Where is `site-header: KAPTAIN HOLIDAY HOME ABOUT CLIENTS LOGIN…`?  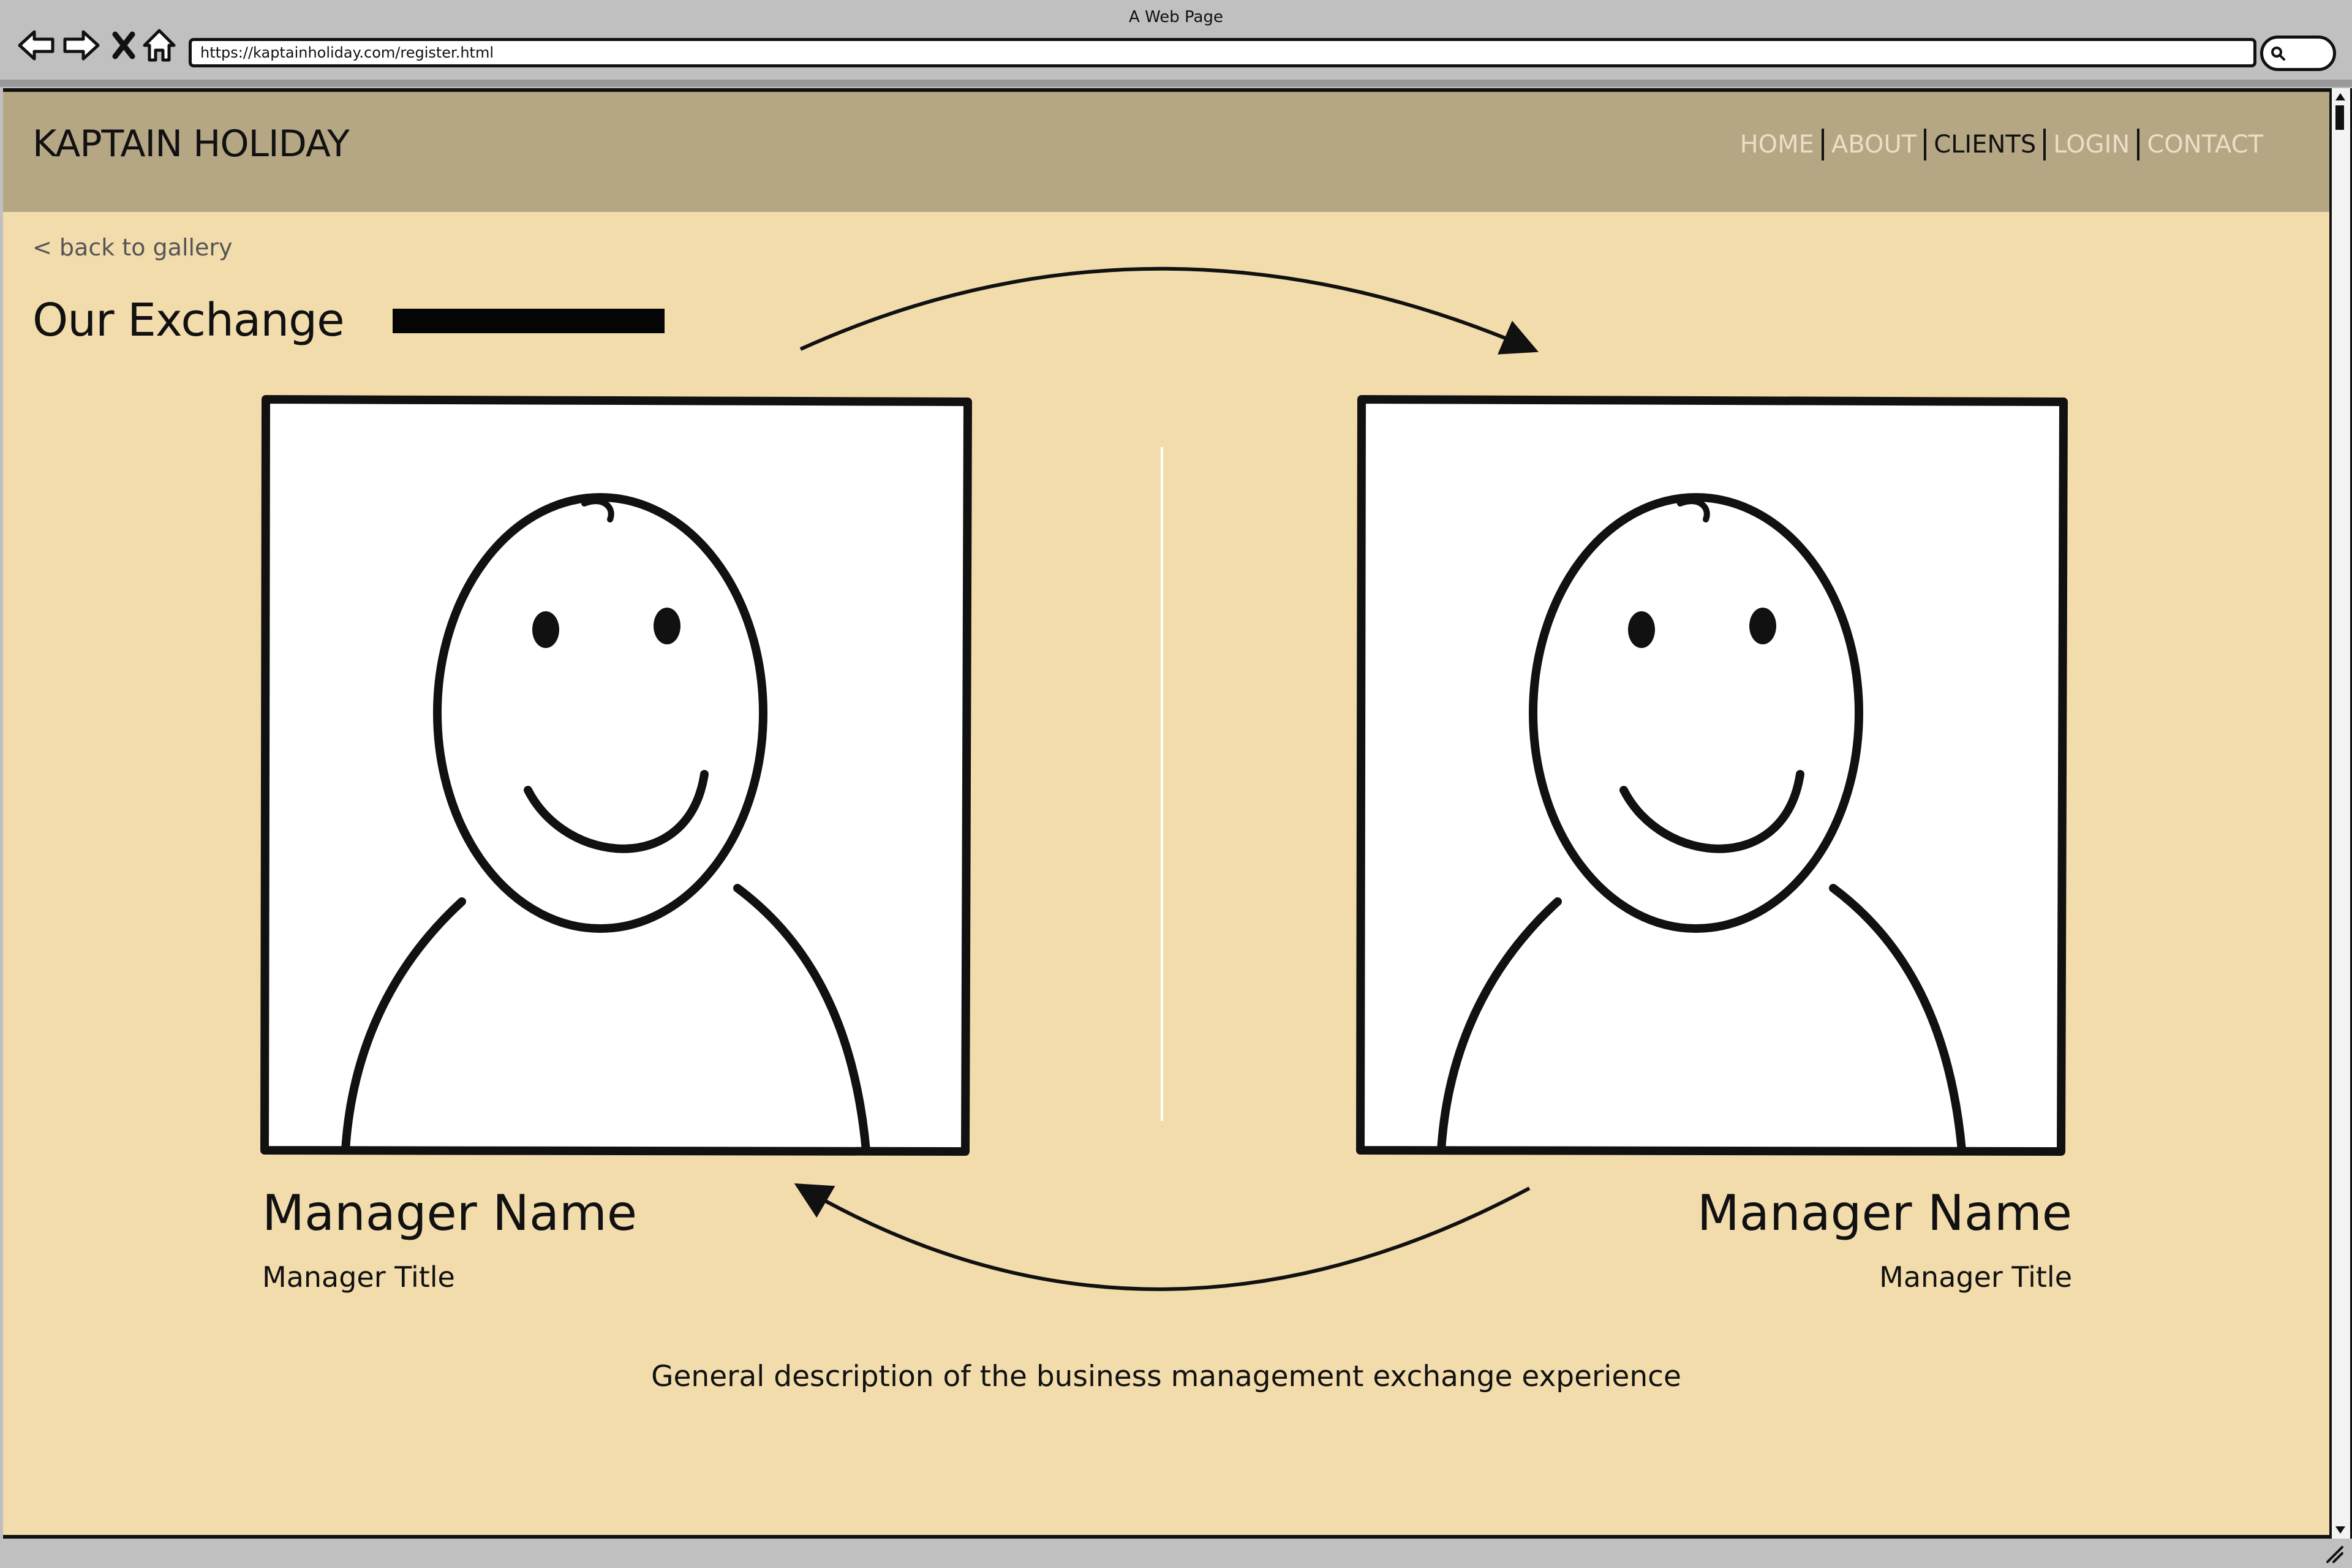 site-header: KAPTAIN HOLIDAY HOME ABOUT CLIENTS LOGIN… is located at coordinates (1166, 152).